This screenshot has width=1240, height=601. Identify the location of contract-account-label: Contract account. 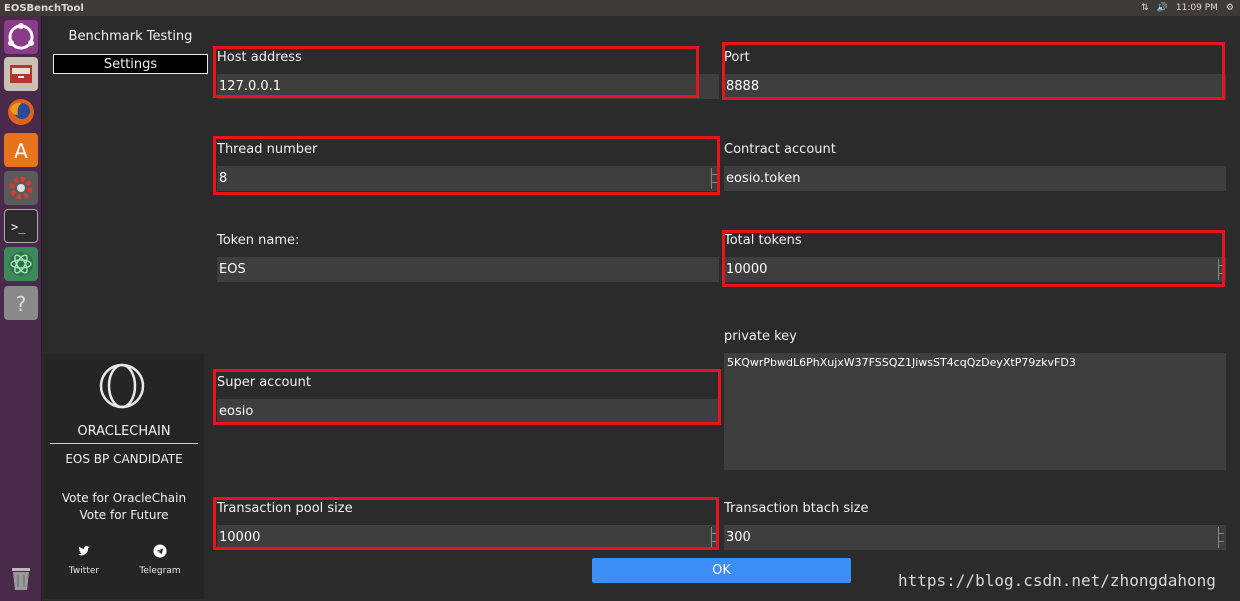
(780, 149).